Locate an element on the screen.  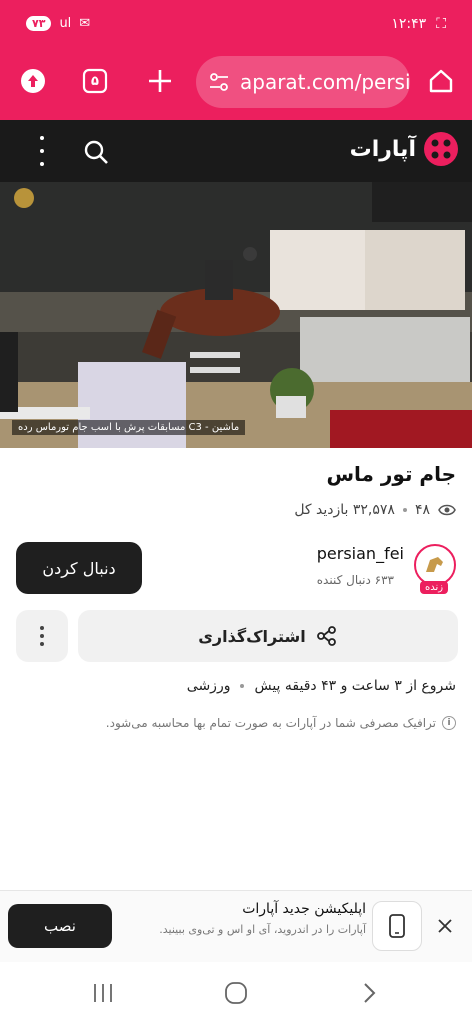
browser-toolbar: ۵ aparat.com/persi is located at coordinates (236, 81).